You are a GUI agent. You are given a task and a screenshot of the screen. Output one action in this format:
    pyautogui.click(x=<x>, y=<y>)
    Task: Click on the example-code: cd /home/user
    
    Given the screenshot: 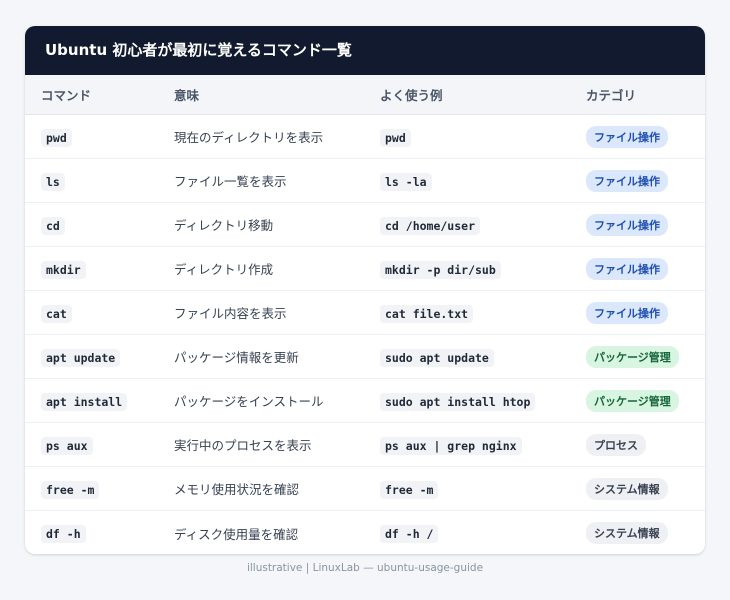 What is the action you would take?
    pyautogui.click(x=430, y=225)
    